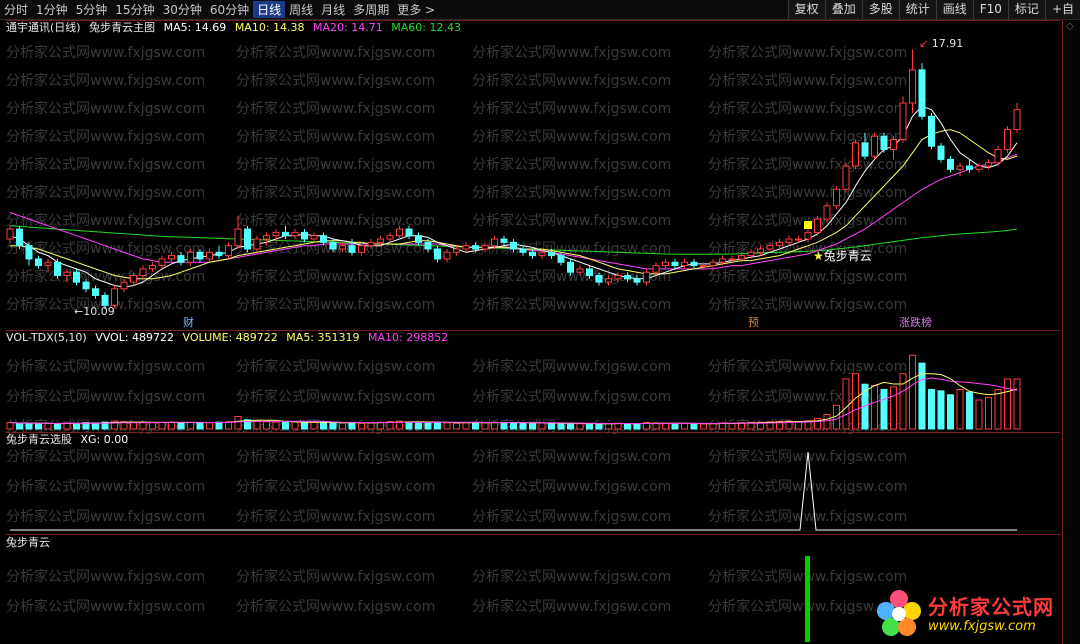  I want to click on event-marker-zhangdiebang: 涨跌榜, so click(915, 322).